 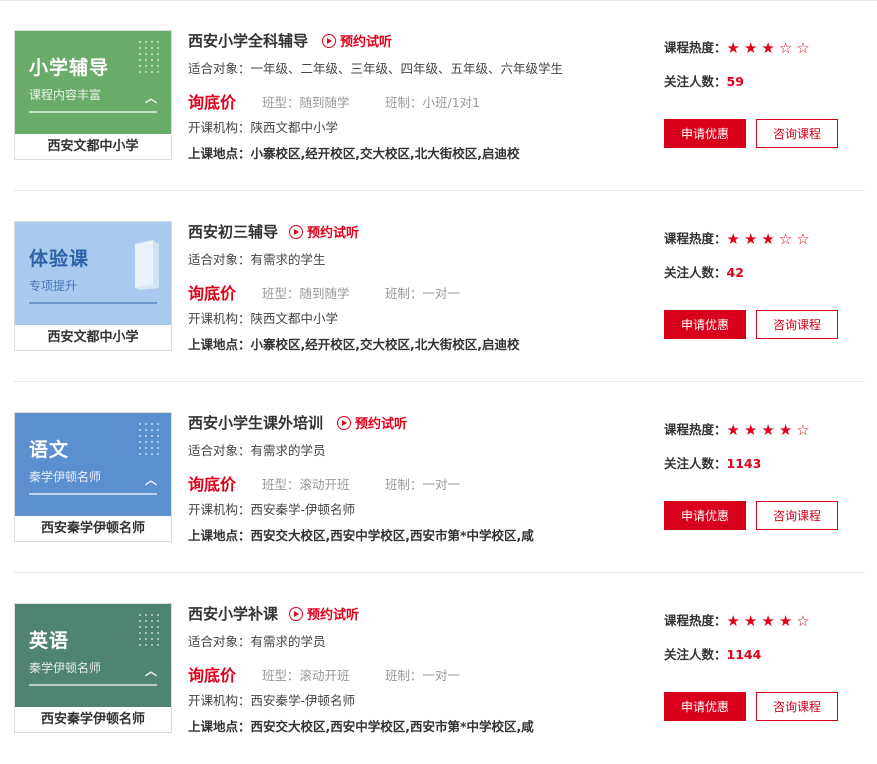 I want to click on thumbnail-banner: 小学辅导 课程内容丰富 ︿, so click(x=93, y=82).